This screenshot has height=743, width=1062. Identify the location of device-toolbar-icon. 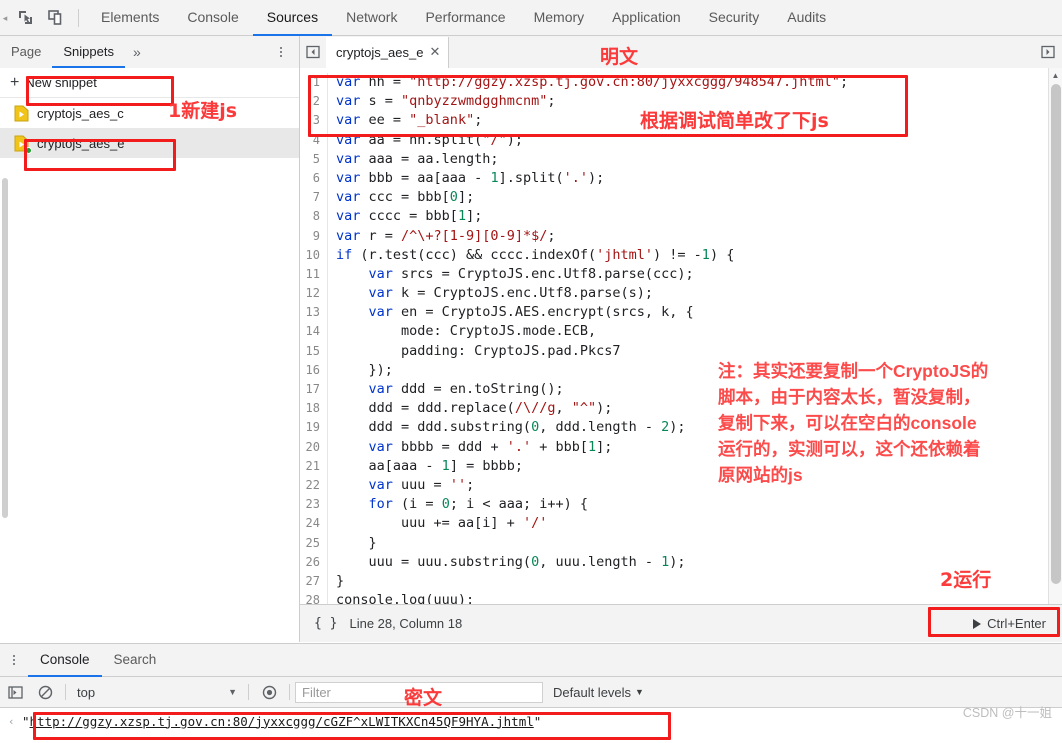
(55, 18).